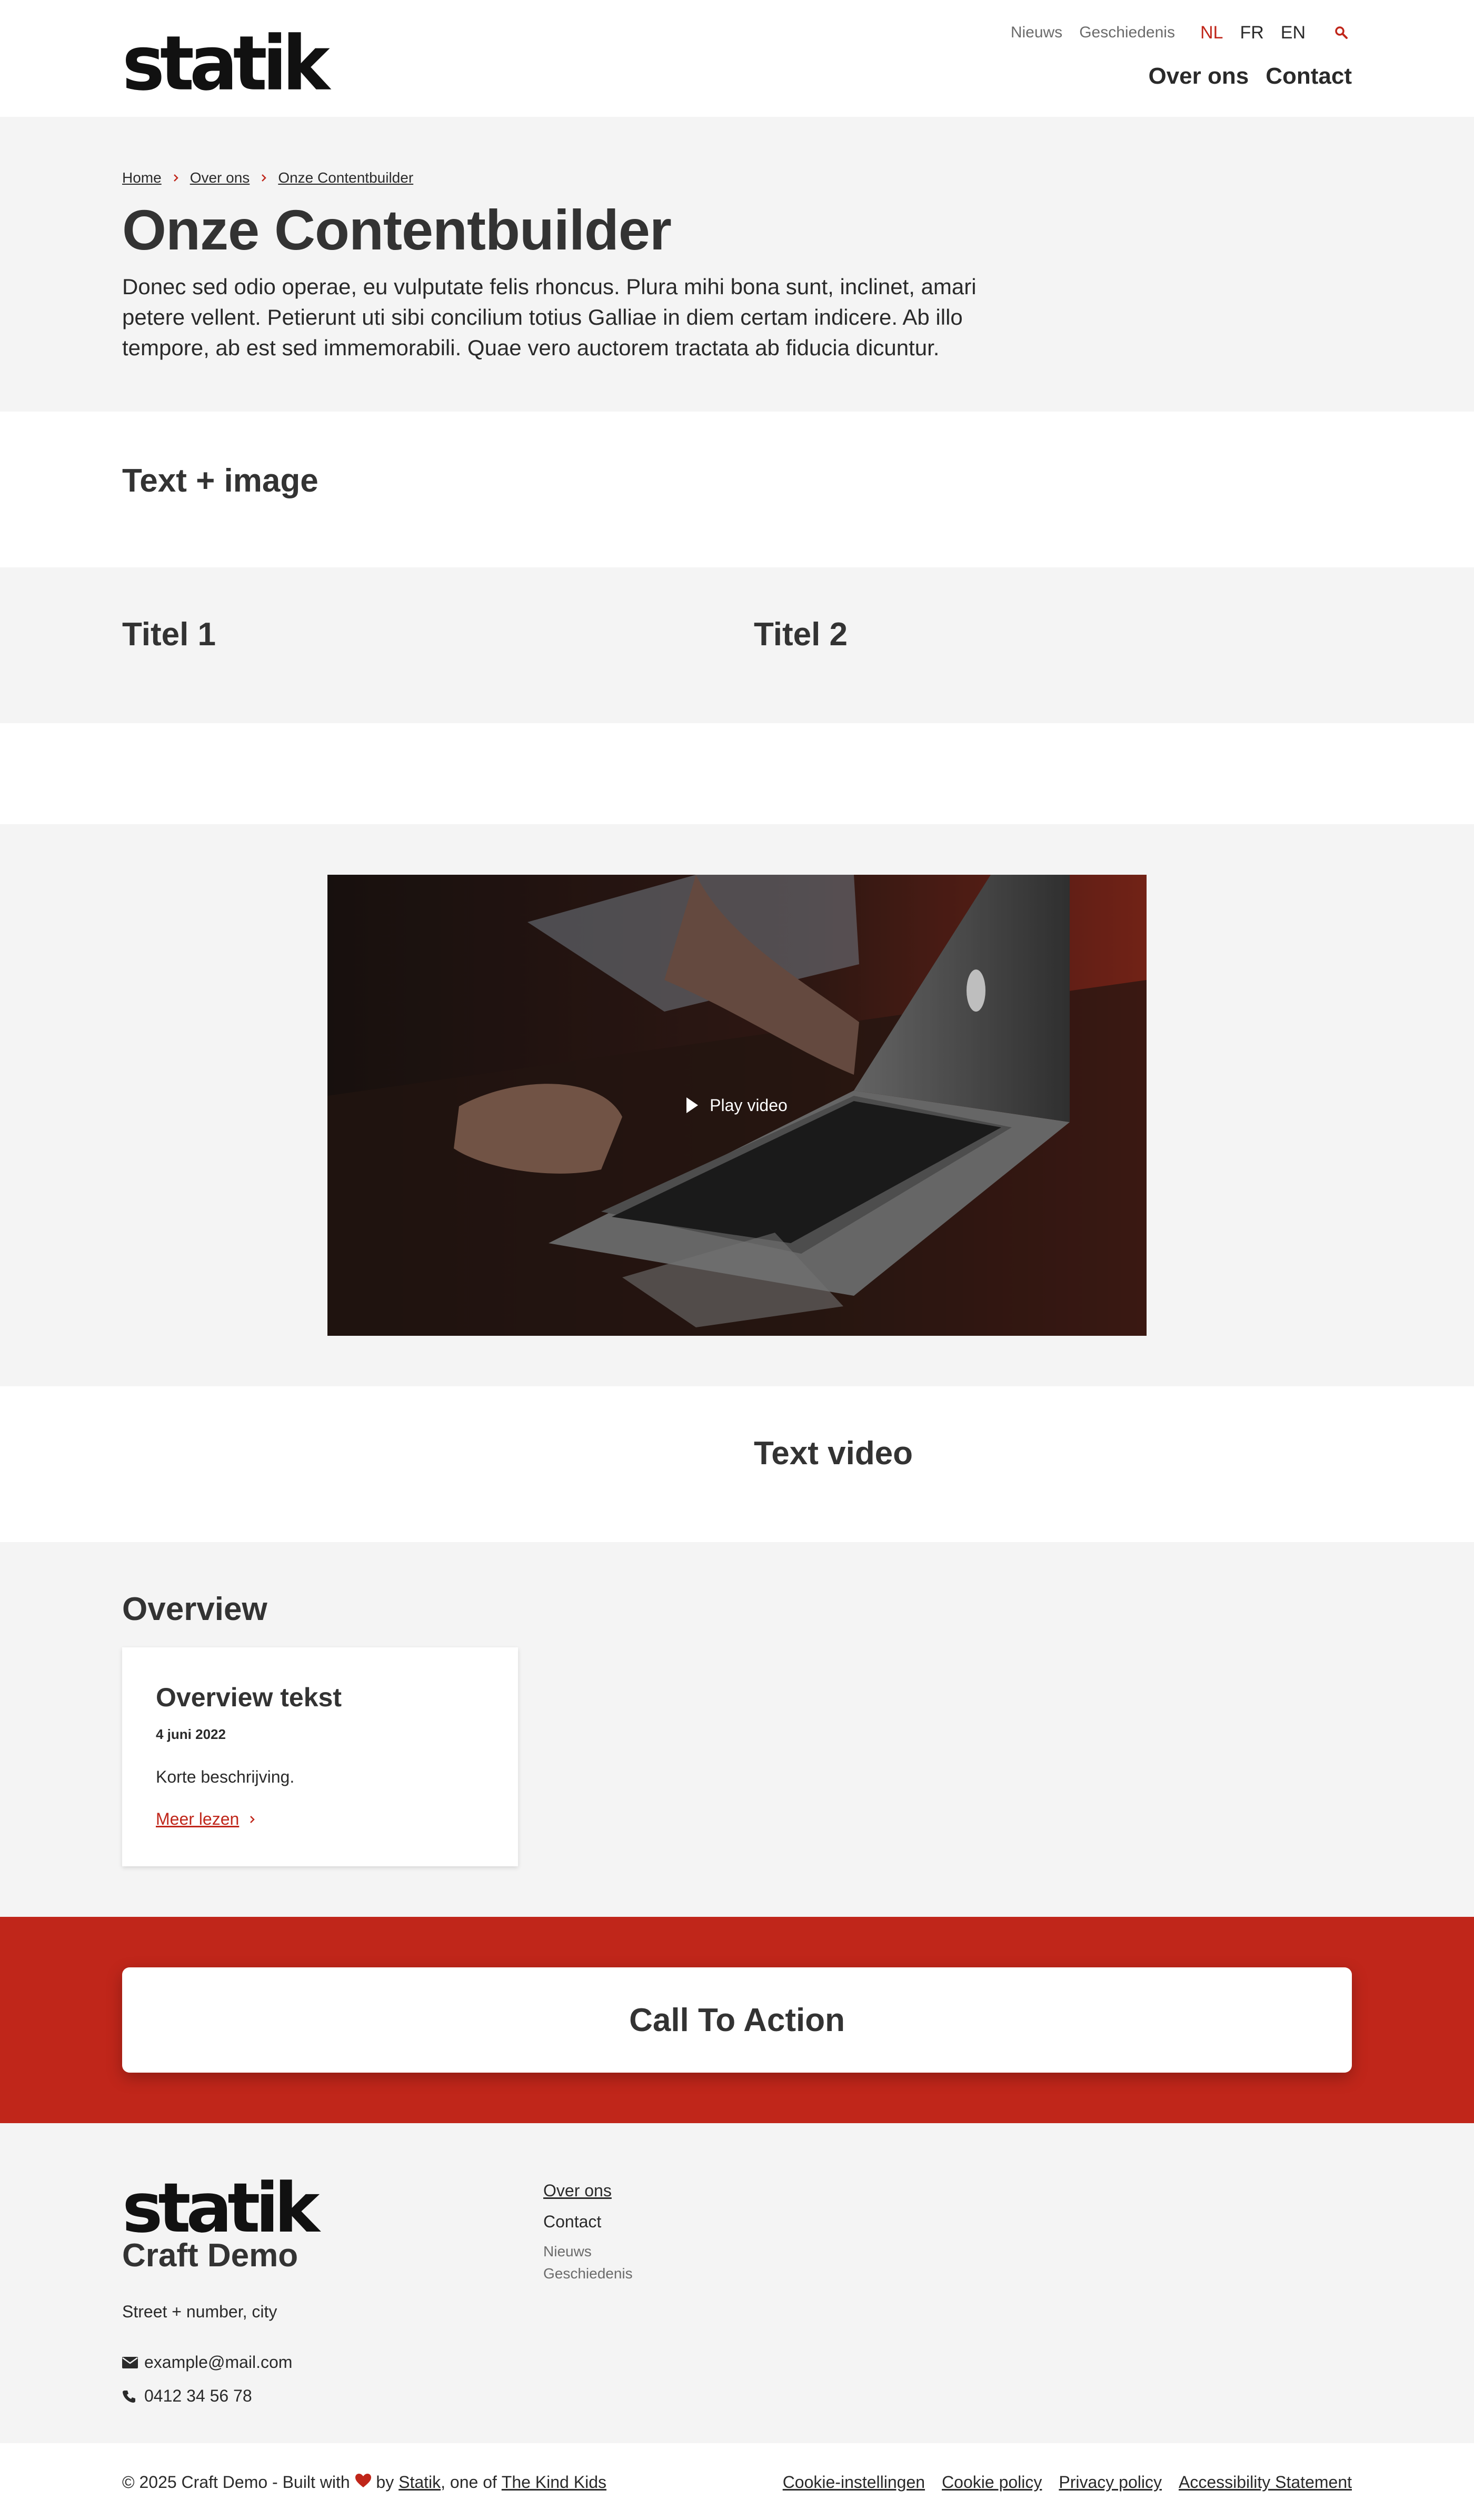 This screenshot has width=1474, height=2520. Describe the element at coordinates (992, 2482) in the screenshot. I see `cookie-policy-link: Cookie policy` at that location.